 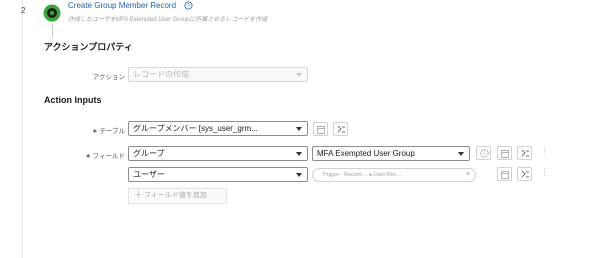 I want to click on action-select: レコードの作成, so click(x=218, y=74).